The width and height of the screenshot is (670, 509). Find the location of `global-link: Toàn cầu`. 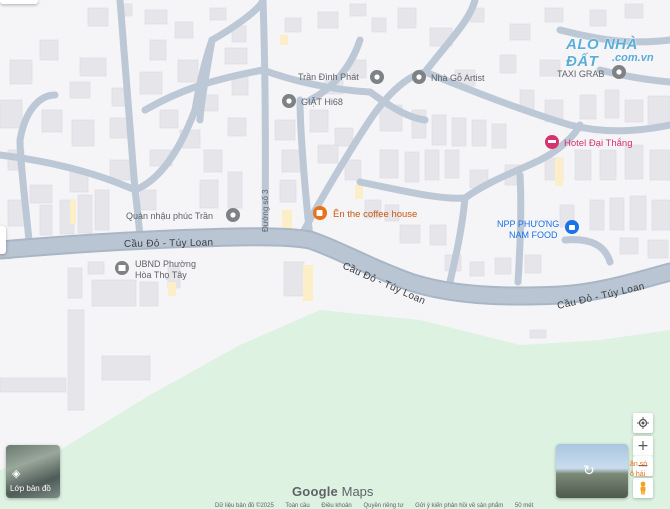

global-link: Toàn cầu is located at coordinates (297, 506).